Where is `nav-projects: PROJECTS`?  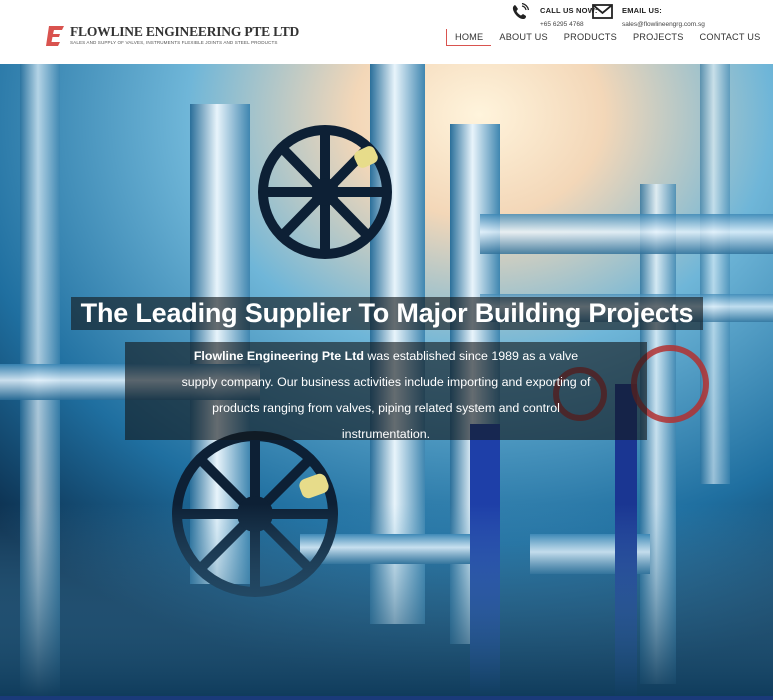 nav-projects: PROJECTS is located at coordinates (658, 37).